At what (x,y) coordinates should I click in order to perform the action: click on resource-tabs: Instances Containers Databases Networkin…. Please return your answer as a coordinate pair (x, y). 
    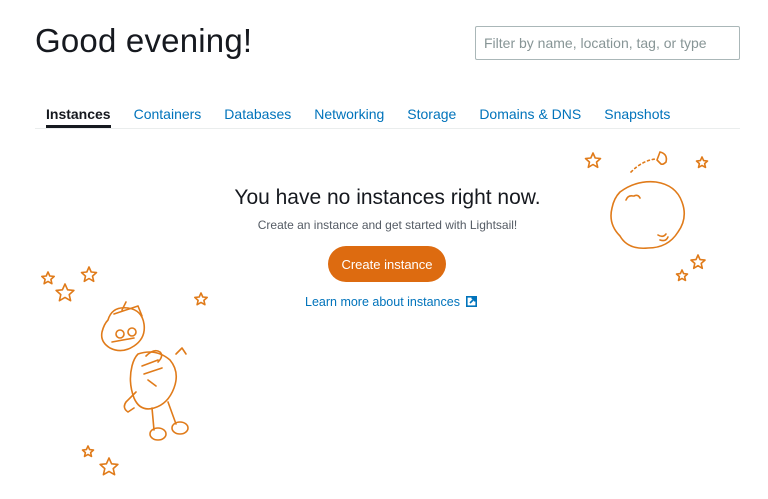
    Looking at the image, I should click on (387, 117).